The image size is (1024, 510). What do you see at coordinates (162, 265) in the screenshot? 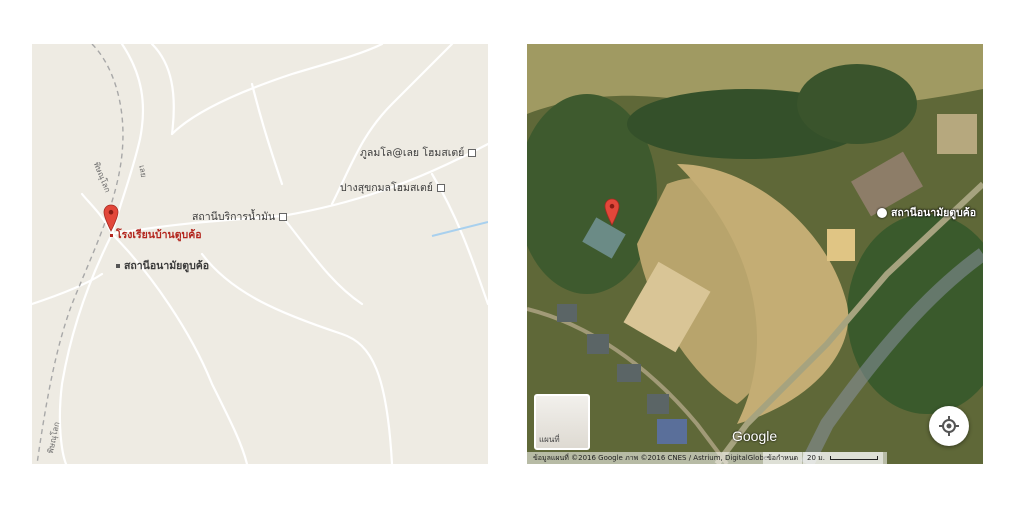
I see `health-station-label: สถานีอนามัยตูบค้อ` at bounding box center [162, 265].